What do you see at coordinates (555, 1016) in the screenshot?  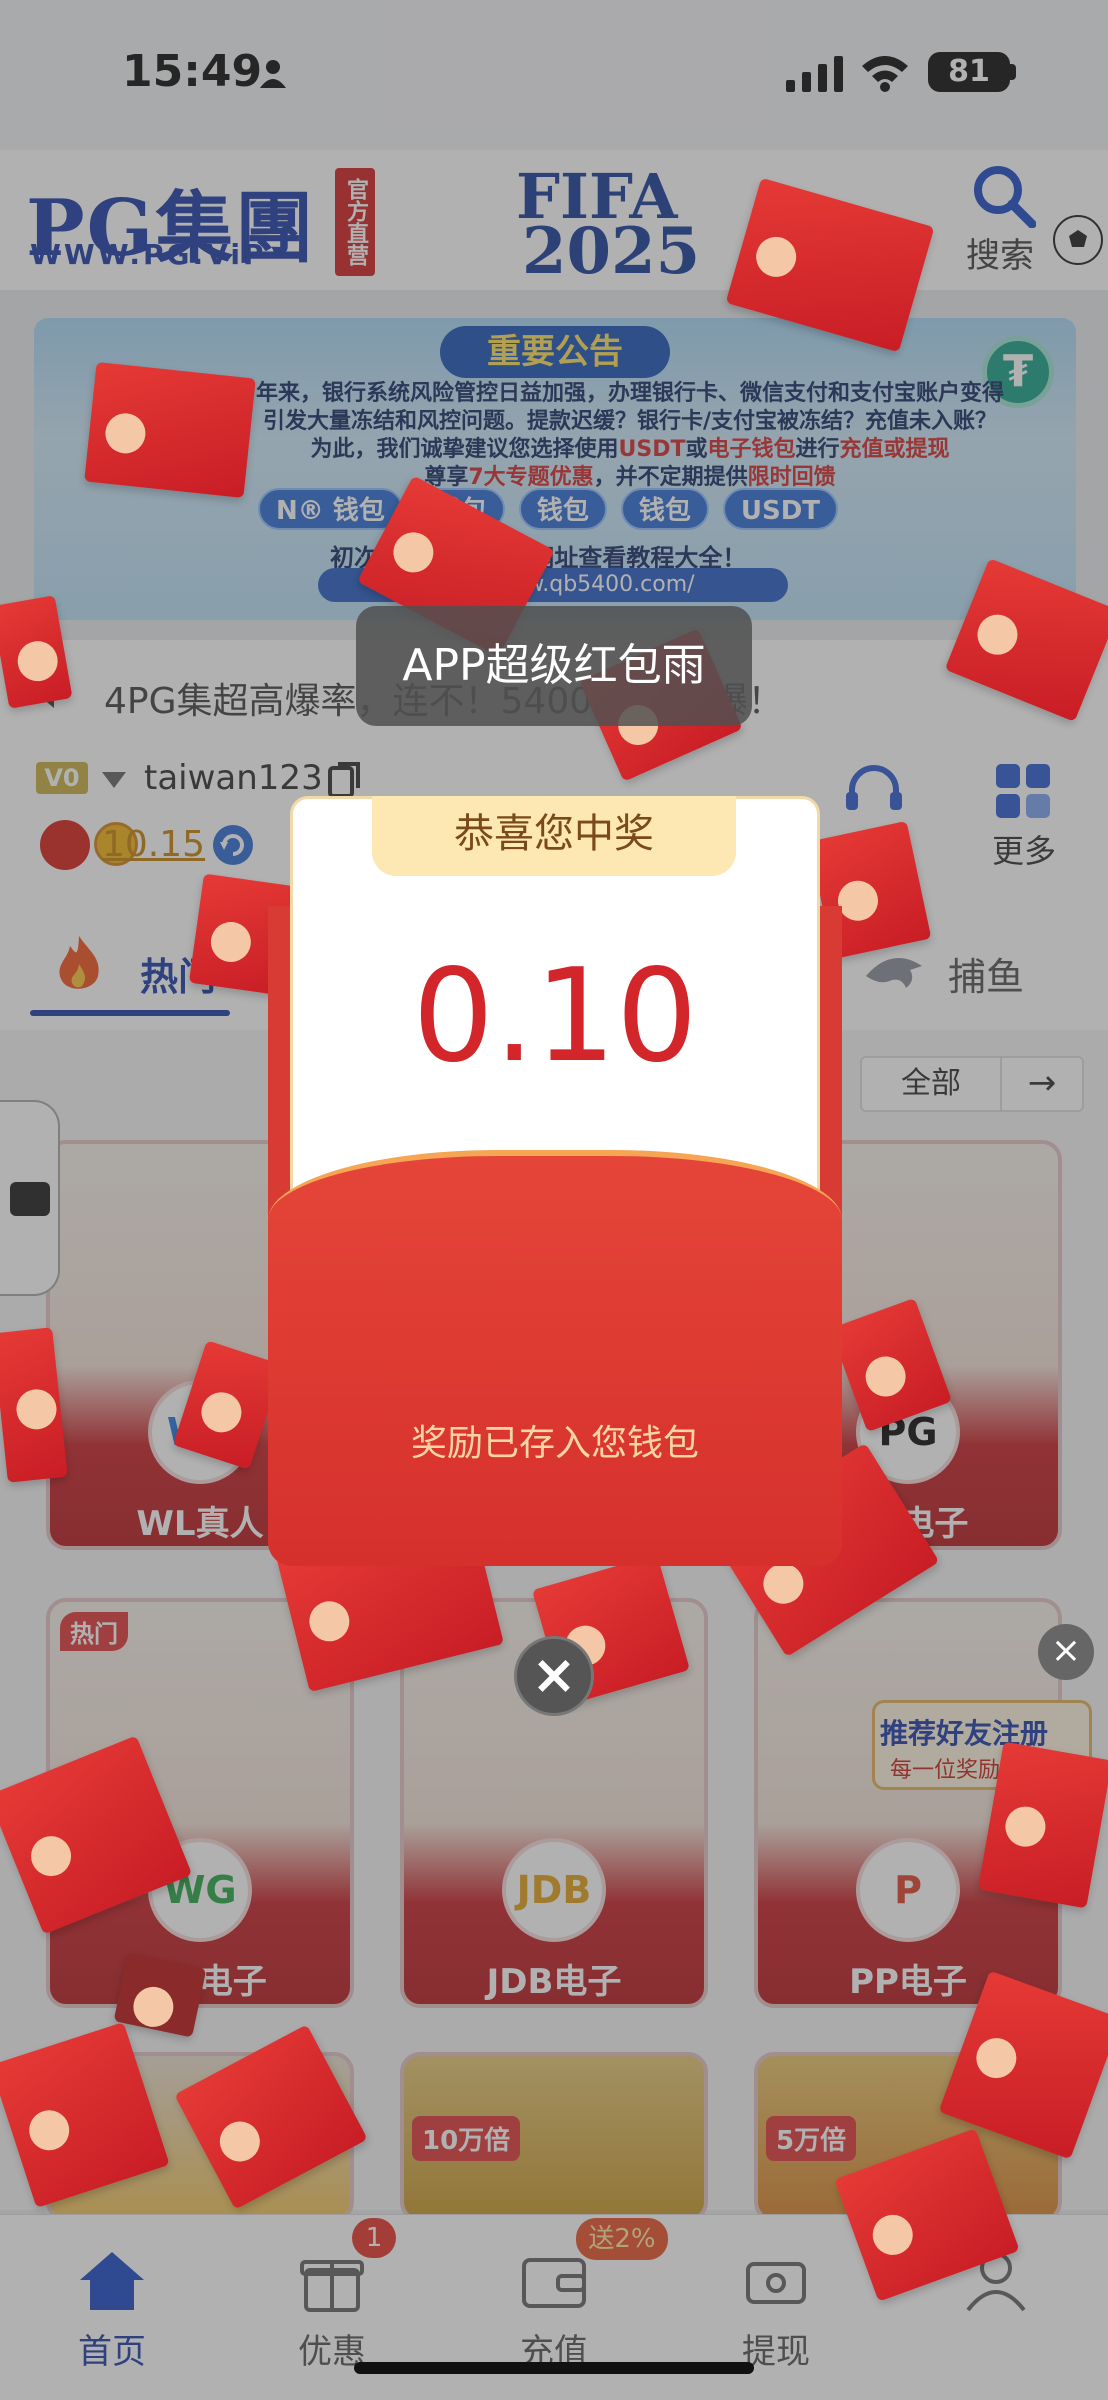 I see `prize-amount: 0.10` at bounding box center [555, 1016].